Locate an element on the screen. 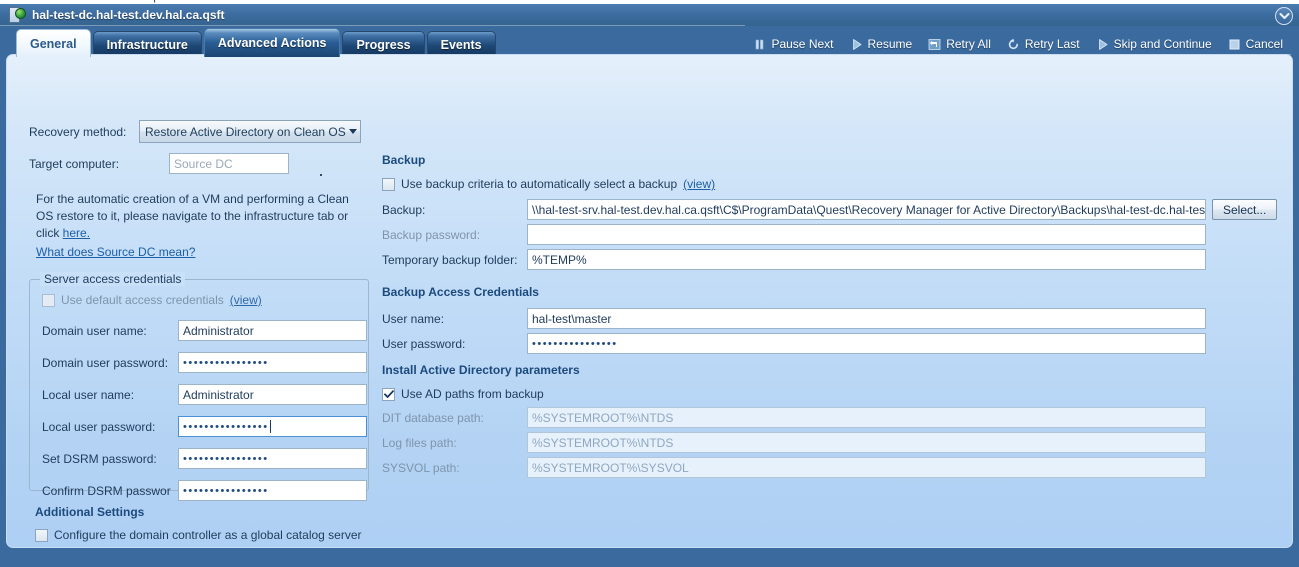 This screenshot has height=567, width=1299. play-icon is located at coordinates (1102, 44).